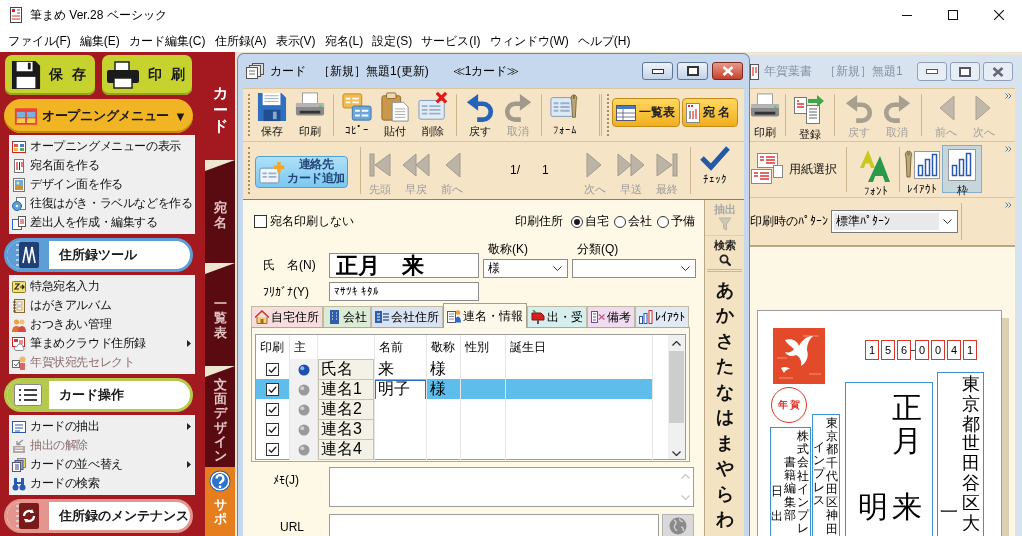 The height and width of the screenshot is (536, 1022). Describe the element at coordinates (272, 114) in the screenshot. I see `toolbar-button: 保存` at that location.